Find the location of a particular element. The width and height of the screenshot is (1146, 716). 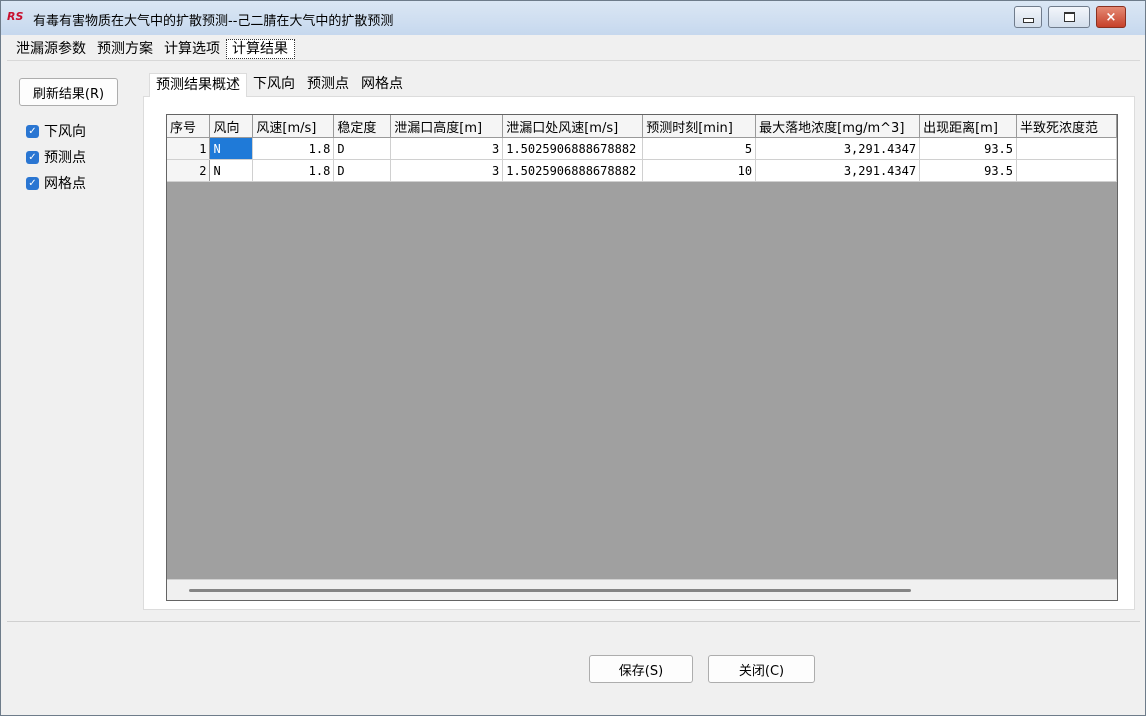

column-header: 预测时刻[min] is located at coordinates (699, 126).